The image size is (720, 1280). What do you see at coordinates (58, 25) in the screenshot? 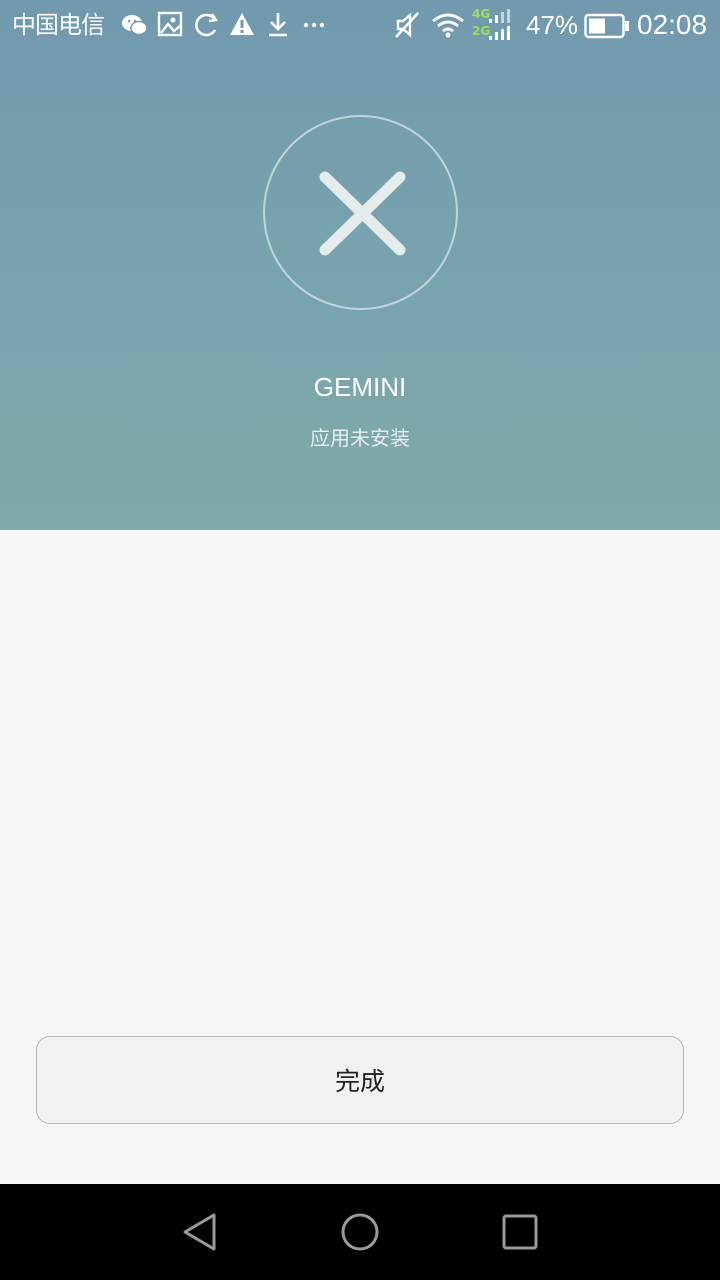
I see `carrier-name: 中国电信` at bounding box center [58, 25].